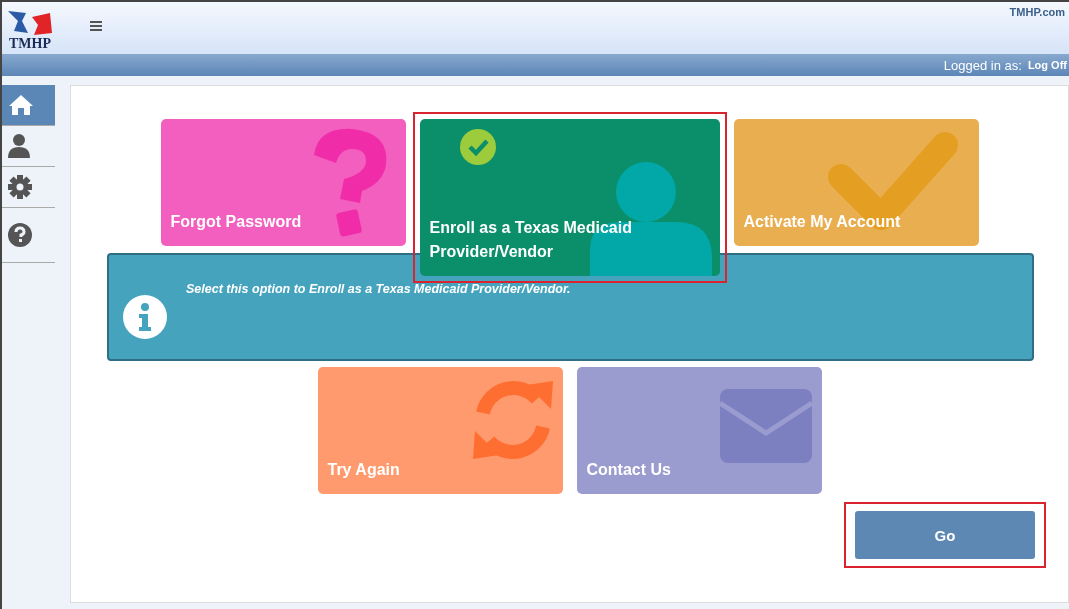 The width and height of the screenshot is (1069, 609). I want to click on site-link: TMHP.com, so click(1037, 12).